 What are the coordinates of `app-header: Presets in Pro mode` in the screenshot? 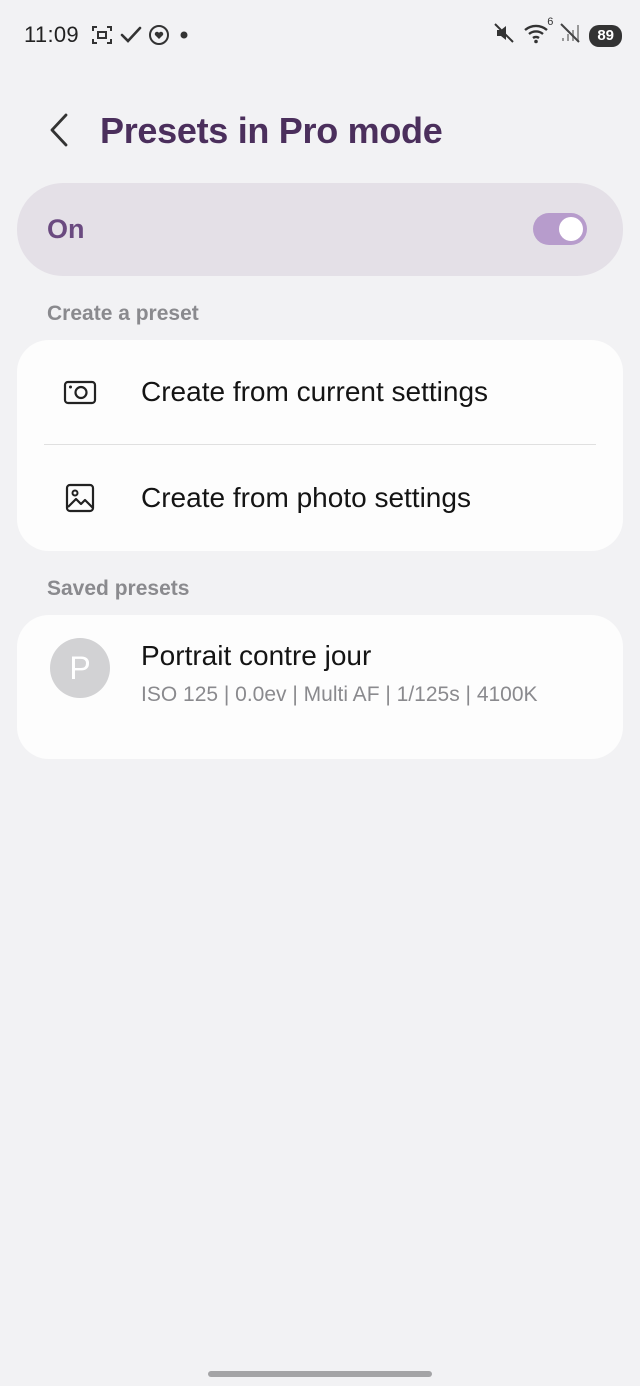 It's located at (320, 132).